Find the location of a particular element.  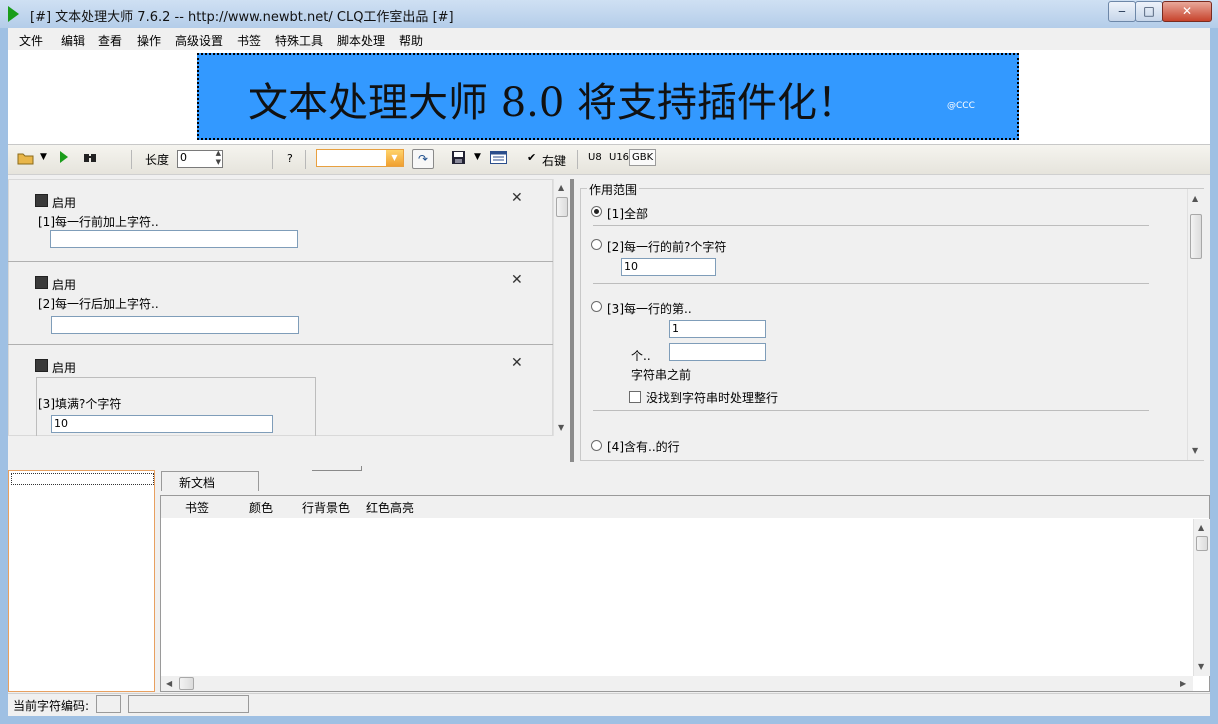

menu-bookmark: 书签 is located at coordinates (249, 40).